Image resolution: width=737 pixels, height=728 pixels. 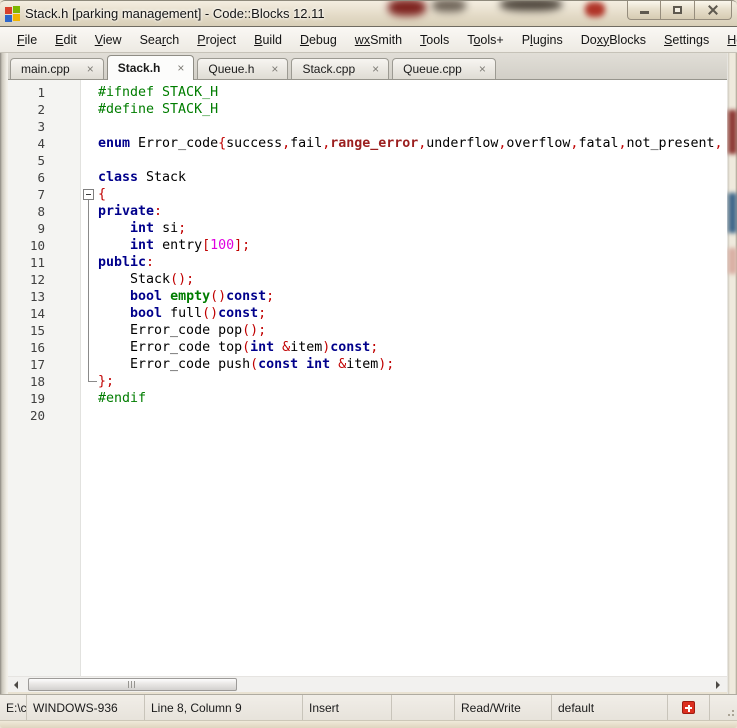 What do you see at coordinates (412, 211) in the screenshot?
I see `code-text: private:` at bounding box center [412, 211].